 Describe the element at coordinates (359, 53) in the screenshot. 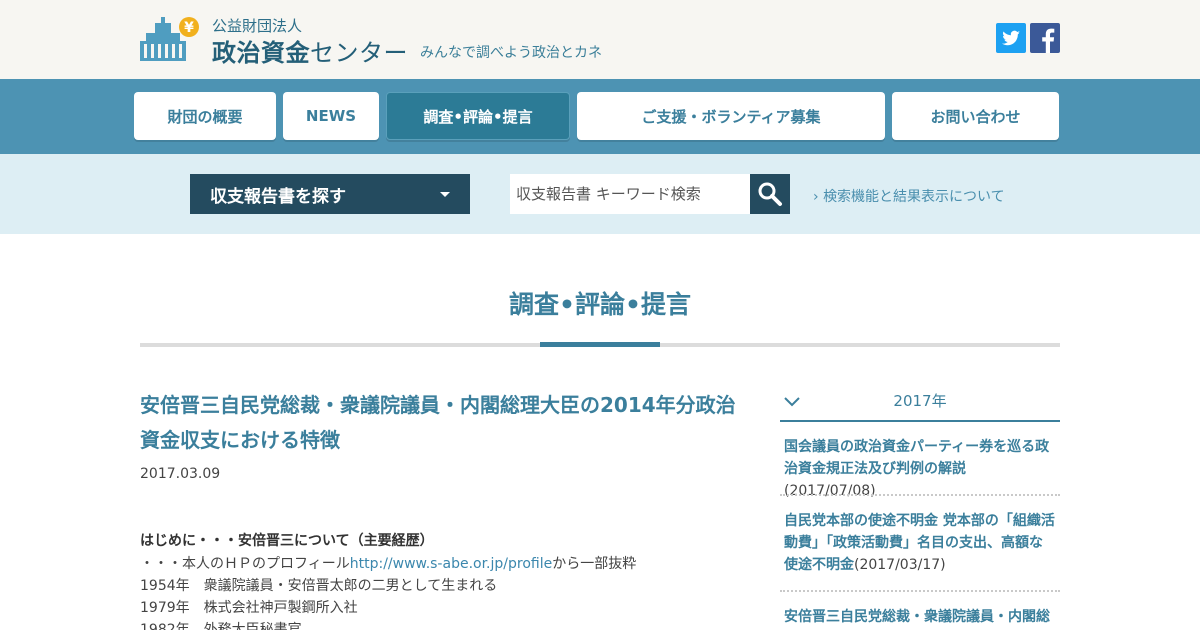

I see `site-title-sub: センター` at that location.